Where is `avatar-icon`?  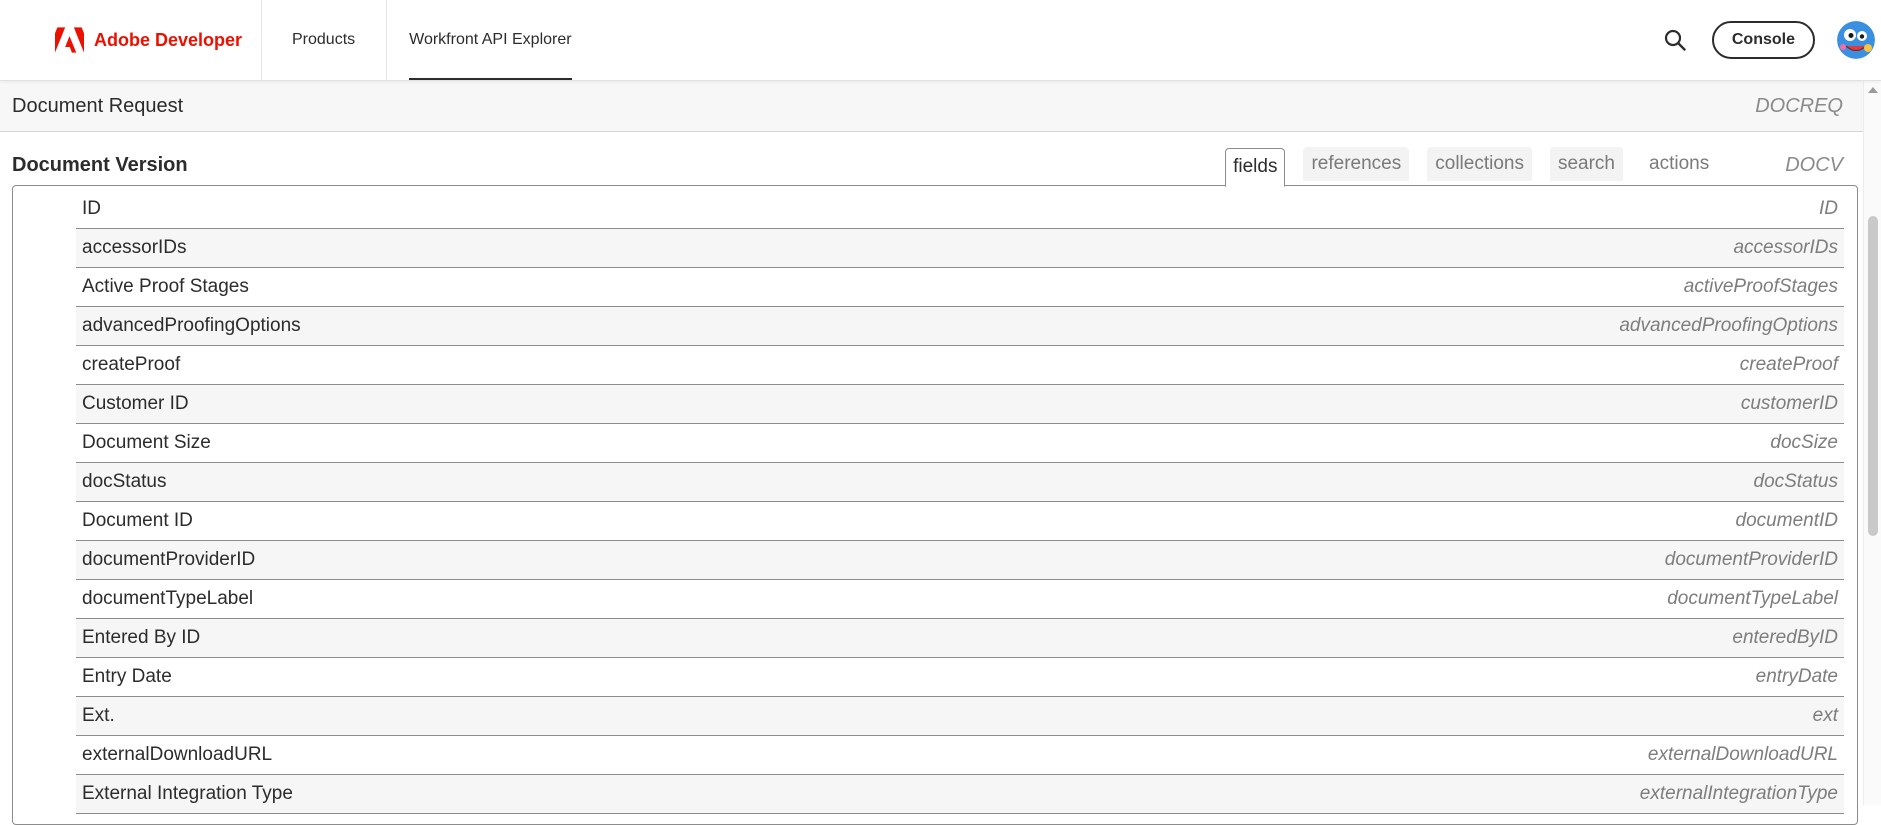
avatar-icon is located at coordinates (1856, 40).